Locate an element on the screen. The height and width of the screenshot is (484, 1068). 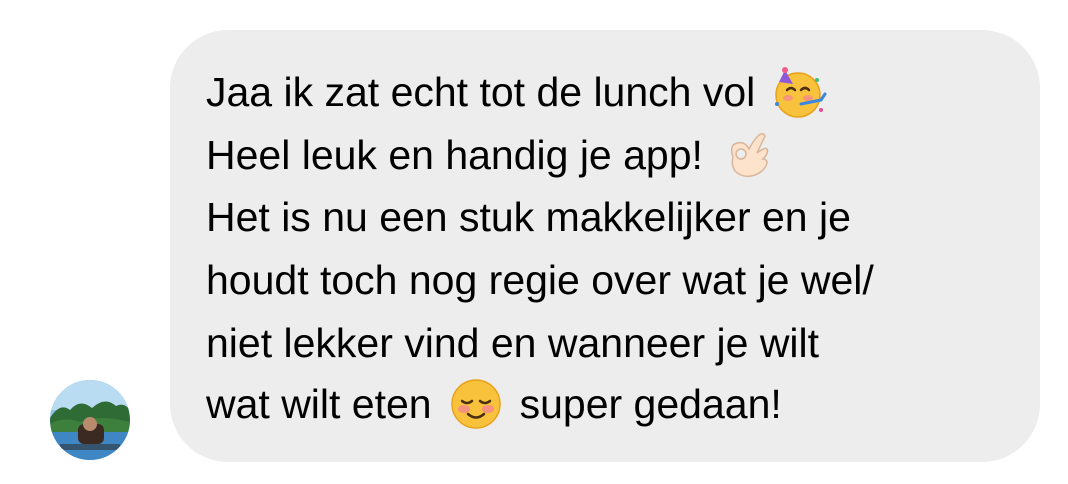
message-line-4: houdt toch nog regie over wat je wel/ is located at coordinates (540, 278).